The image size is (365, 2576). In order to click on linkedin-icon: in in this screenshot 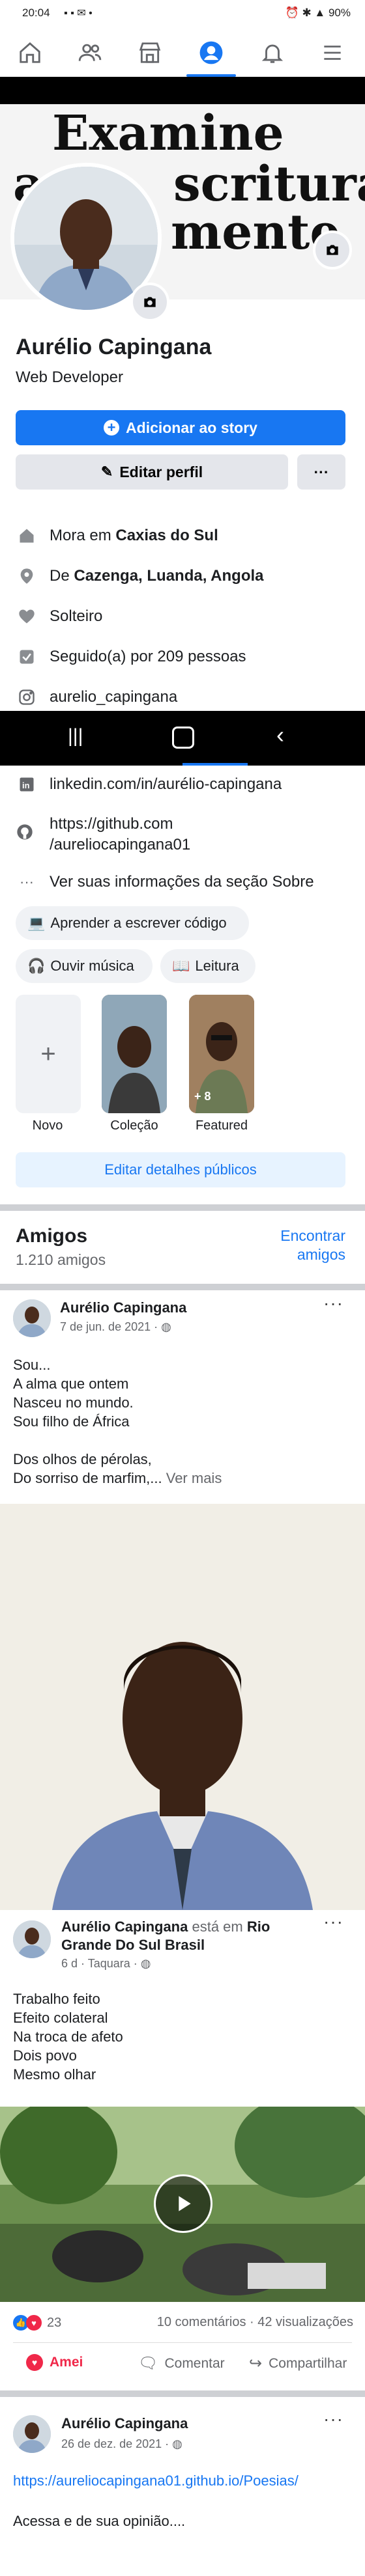, I will do `click(27, 784)`.